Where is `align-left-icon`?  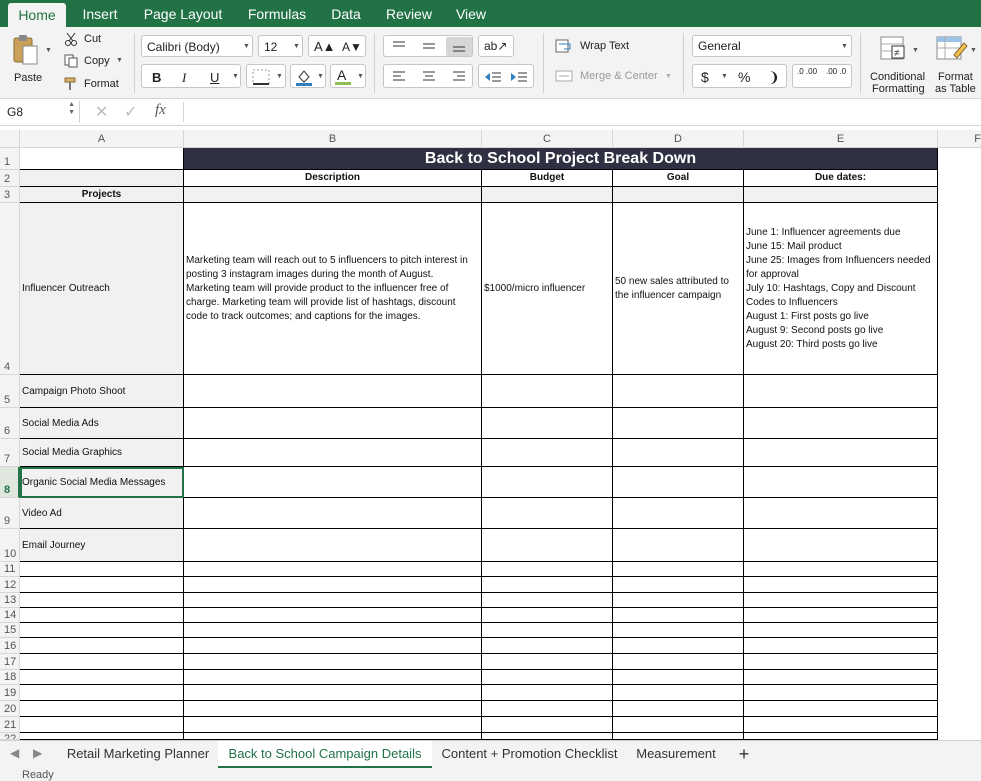 align-left-icon is located at coordinates (399, 77).